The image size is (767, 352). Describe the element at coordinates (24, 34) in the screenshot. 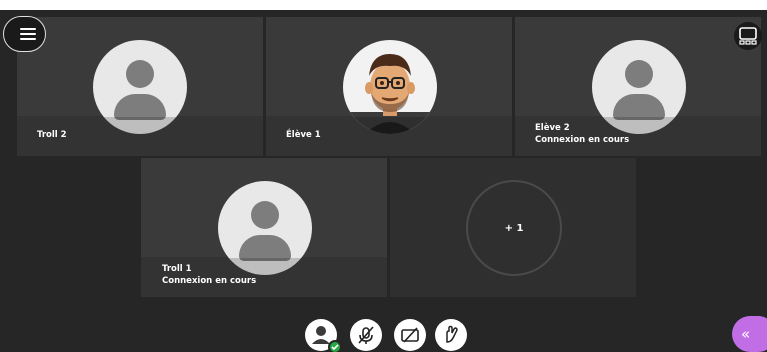

I see `menu-button` at that location.